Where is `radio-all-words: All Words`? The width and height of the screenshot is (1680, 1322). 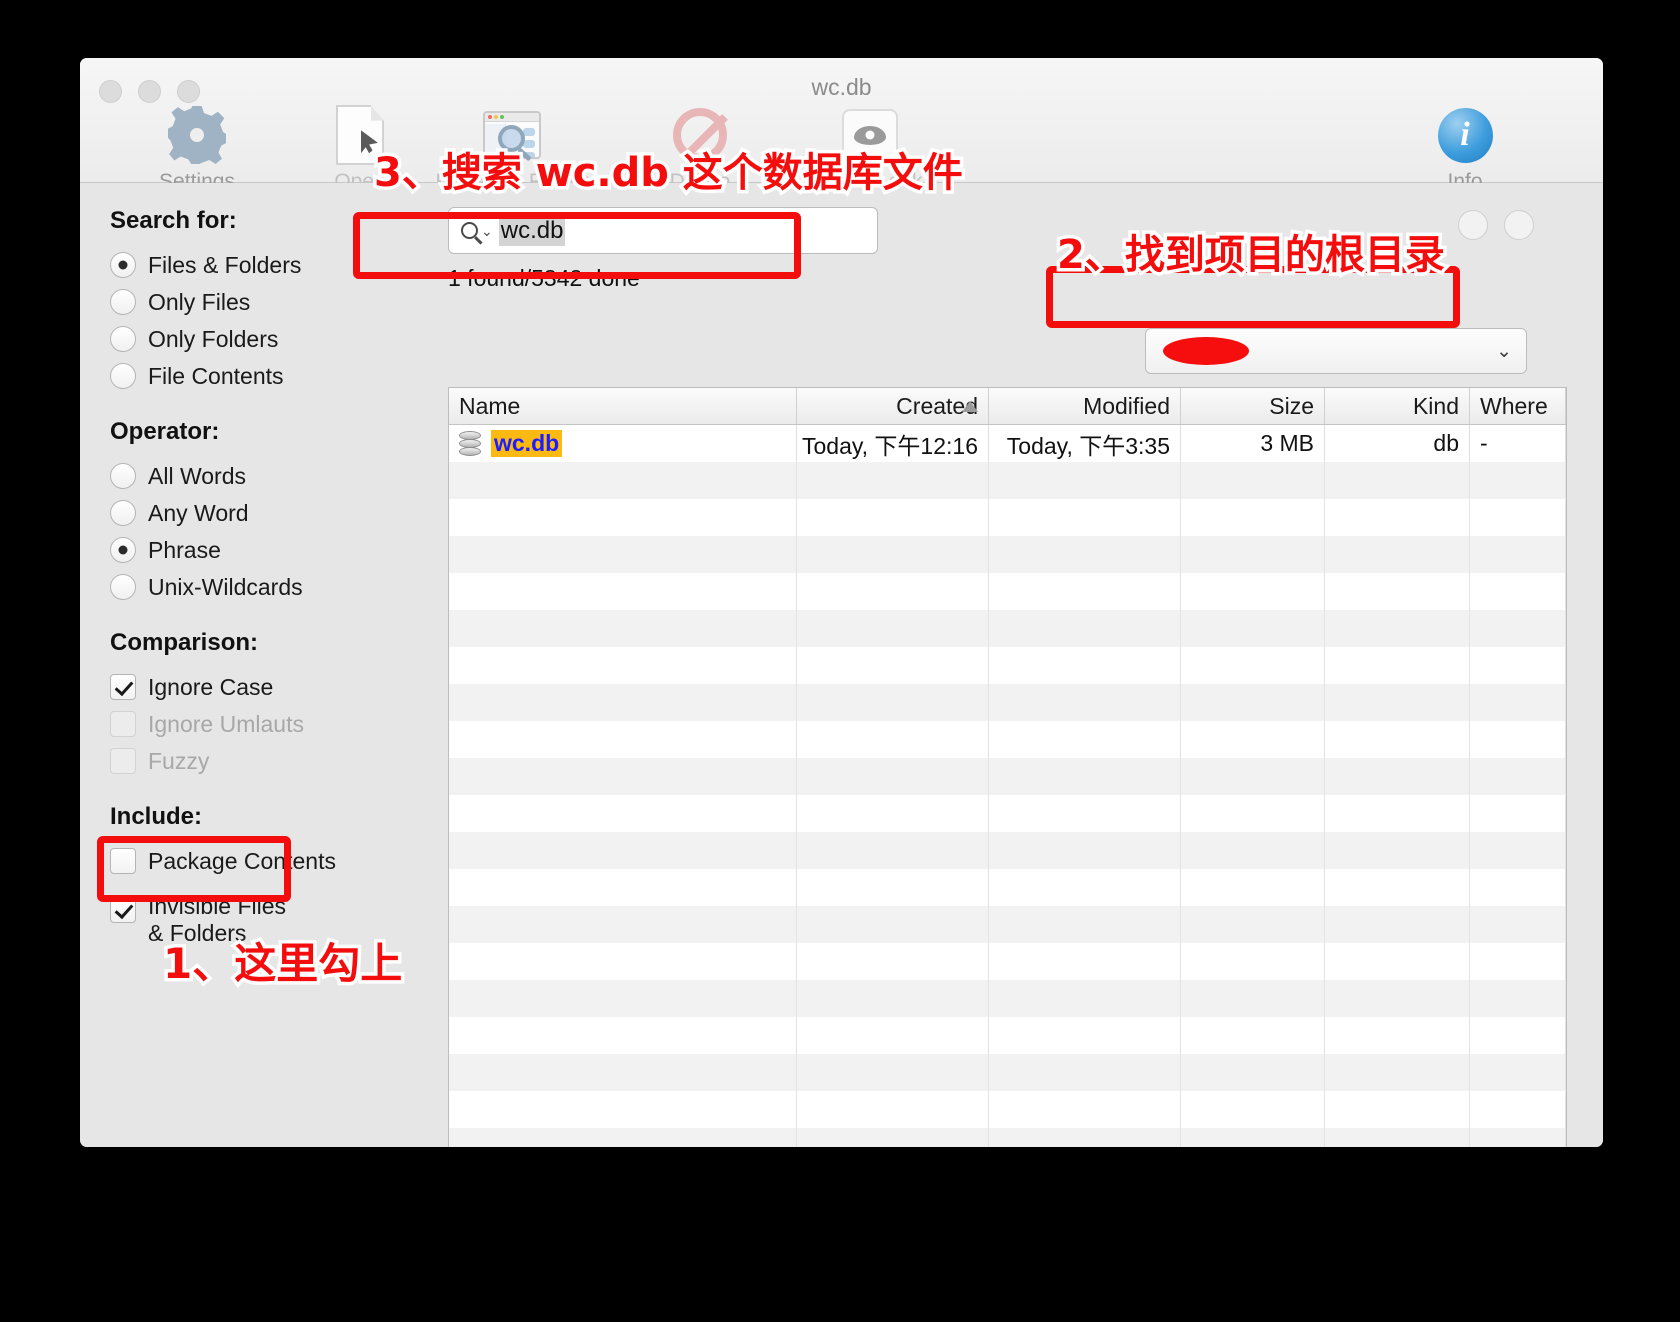 radio-all-words: All Words is located at coordinates (239, 476).